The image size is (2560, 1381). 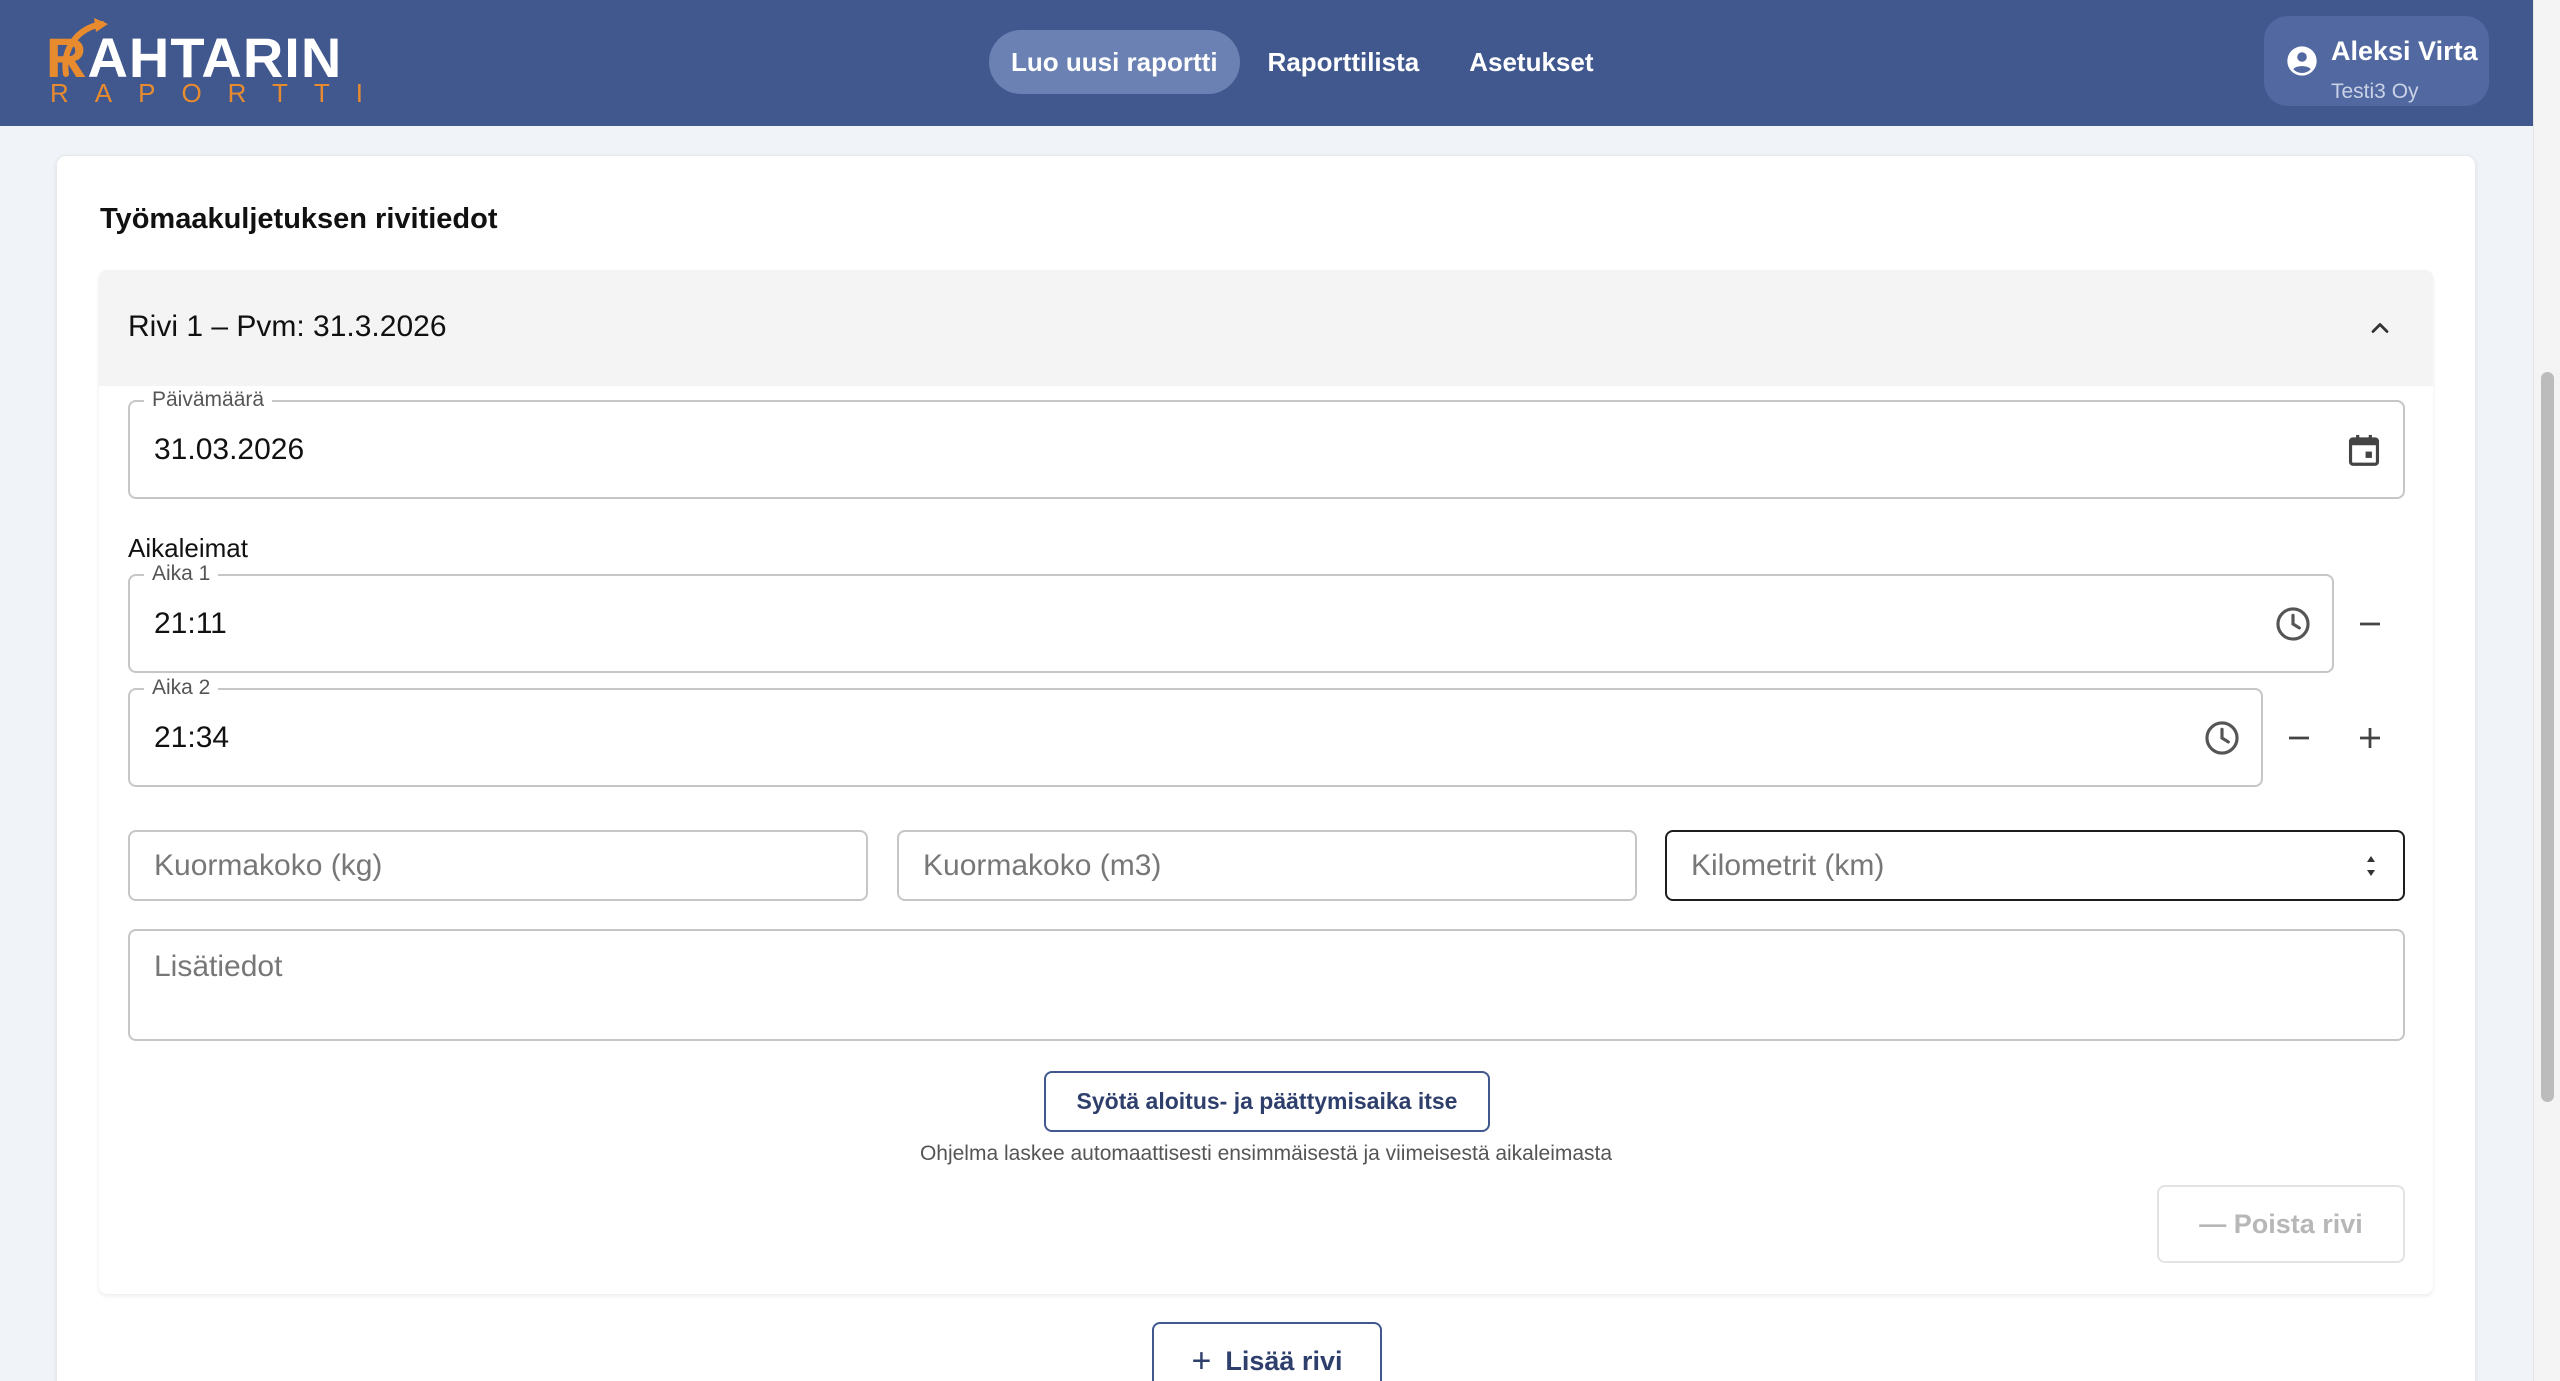 I want to click on nav-create-report: Luo uusi raportti, so click(x=1114, y=62).